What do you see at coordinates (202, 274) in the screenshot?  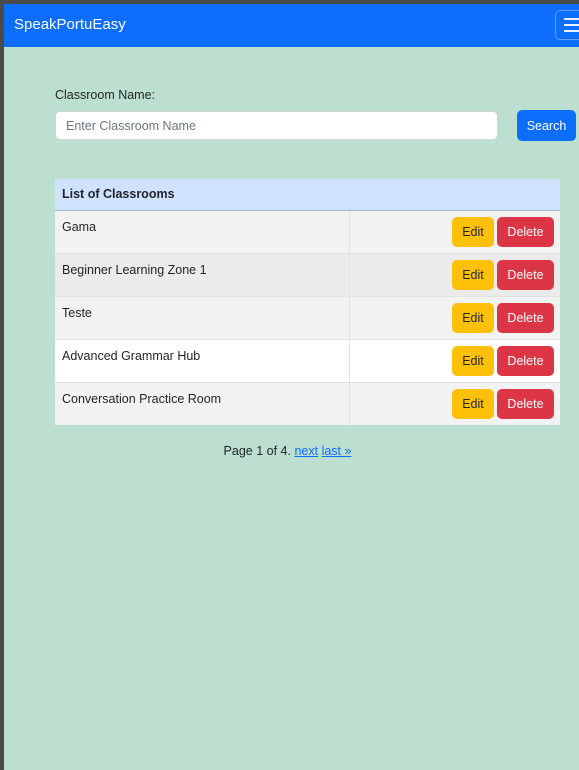 I see `classroom-name: Beginner Learning Zone 1` at bounding box center [202, 274].